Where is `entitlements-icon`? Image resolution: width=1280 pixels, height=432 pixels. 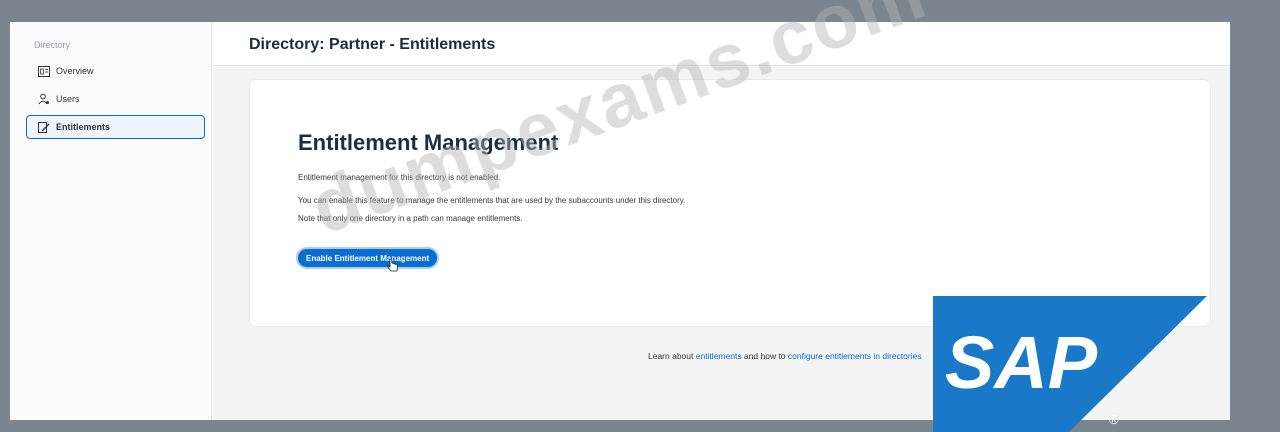
entitlements-icon is located at coordinates (44, 127).